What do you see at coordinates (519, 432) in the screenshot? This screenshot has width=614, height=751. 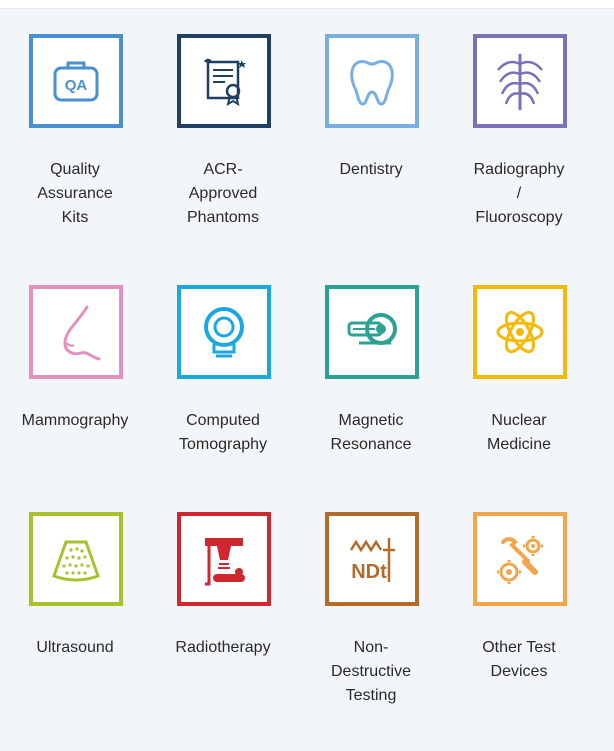 I see `category-label: Nuclear Medicine` at bounding box center [519, 432].